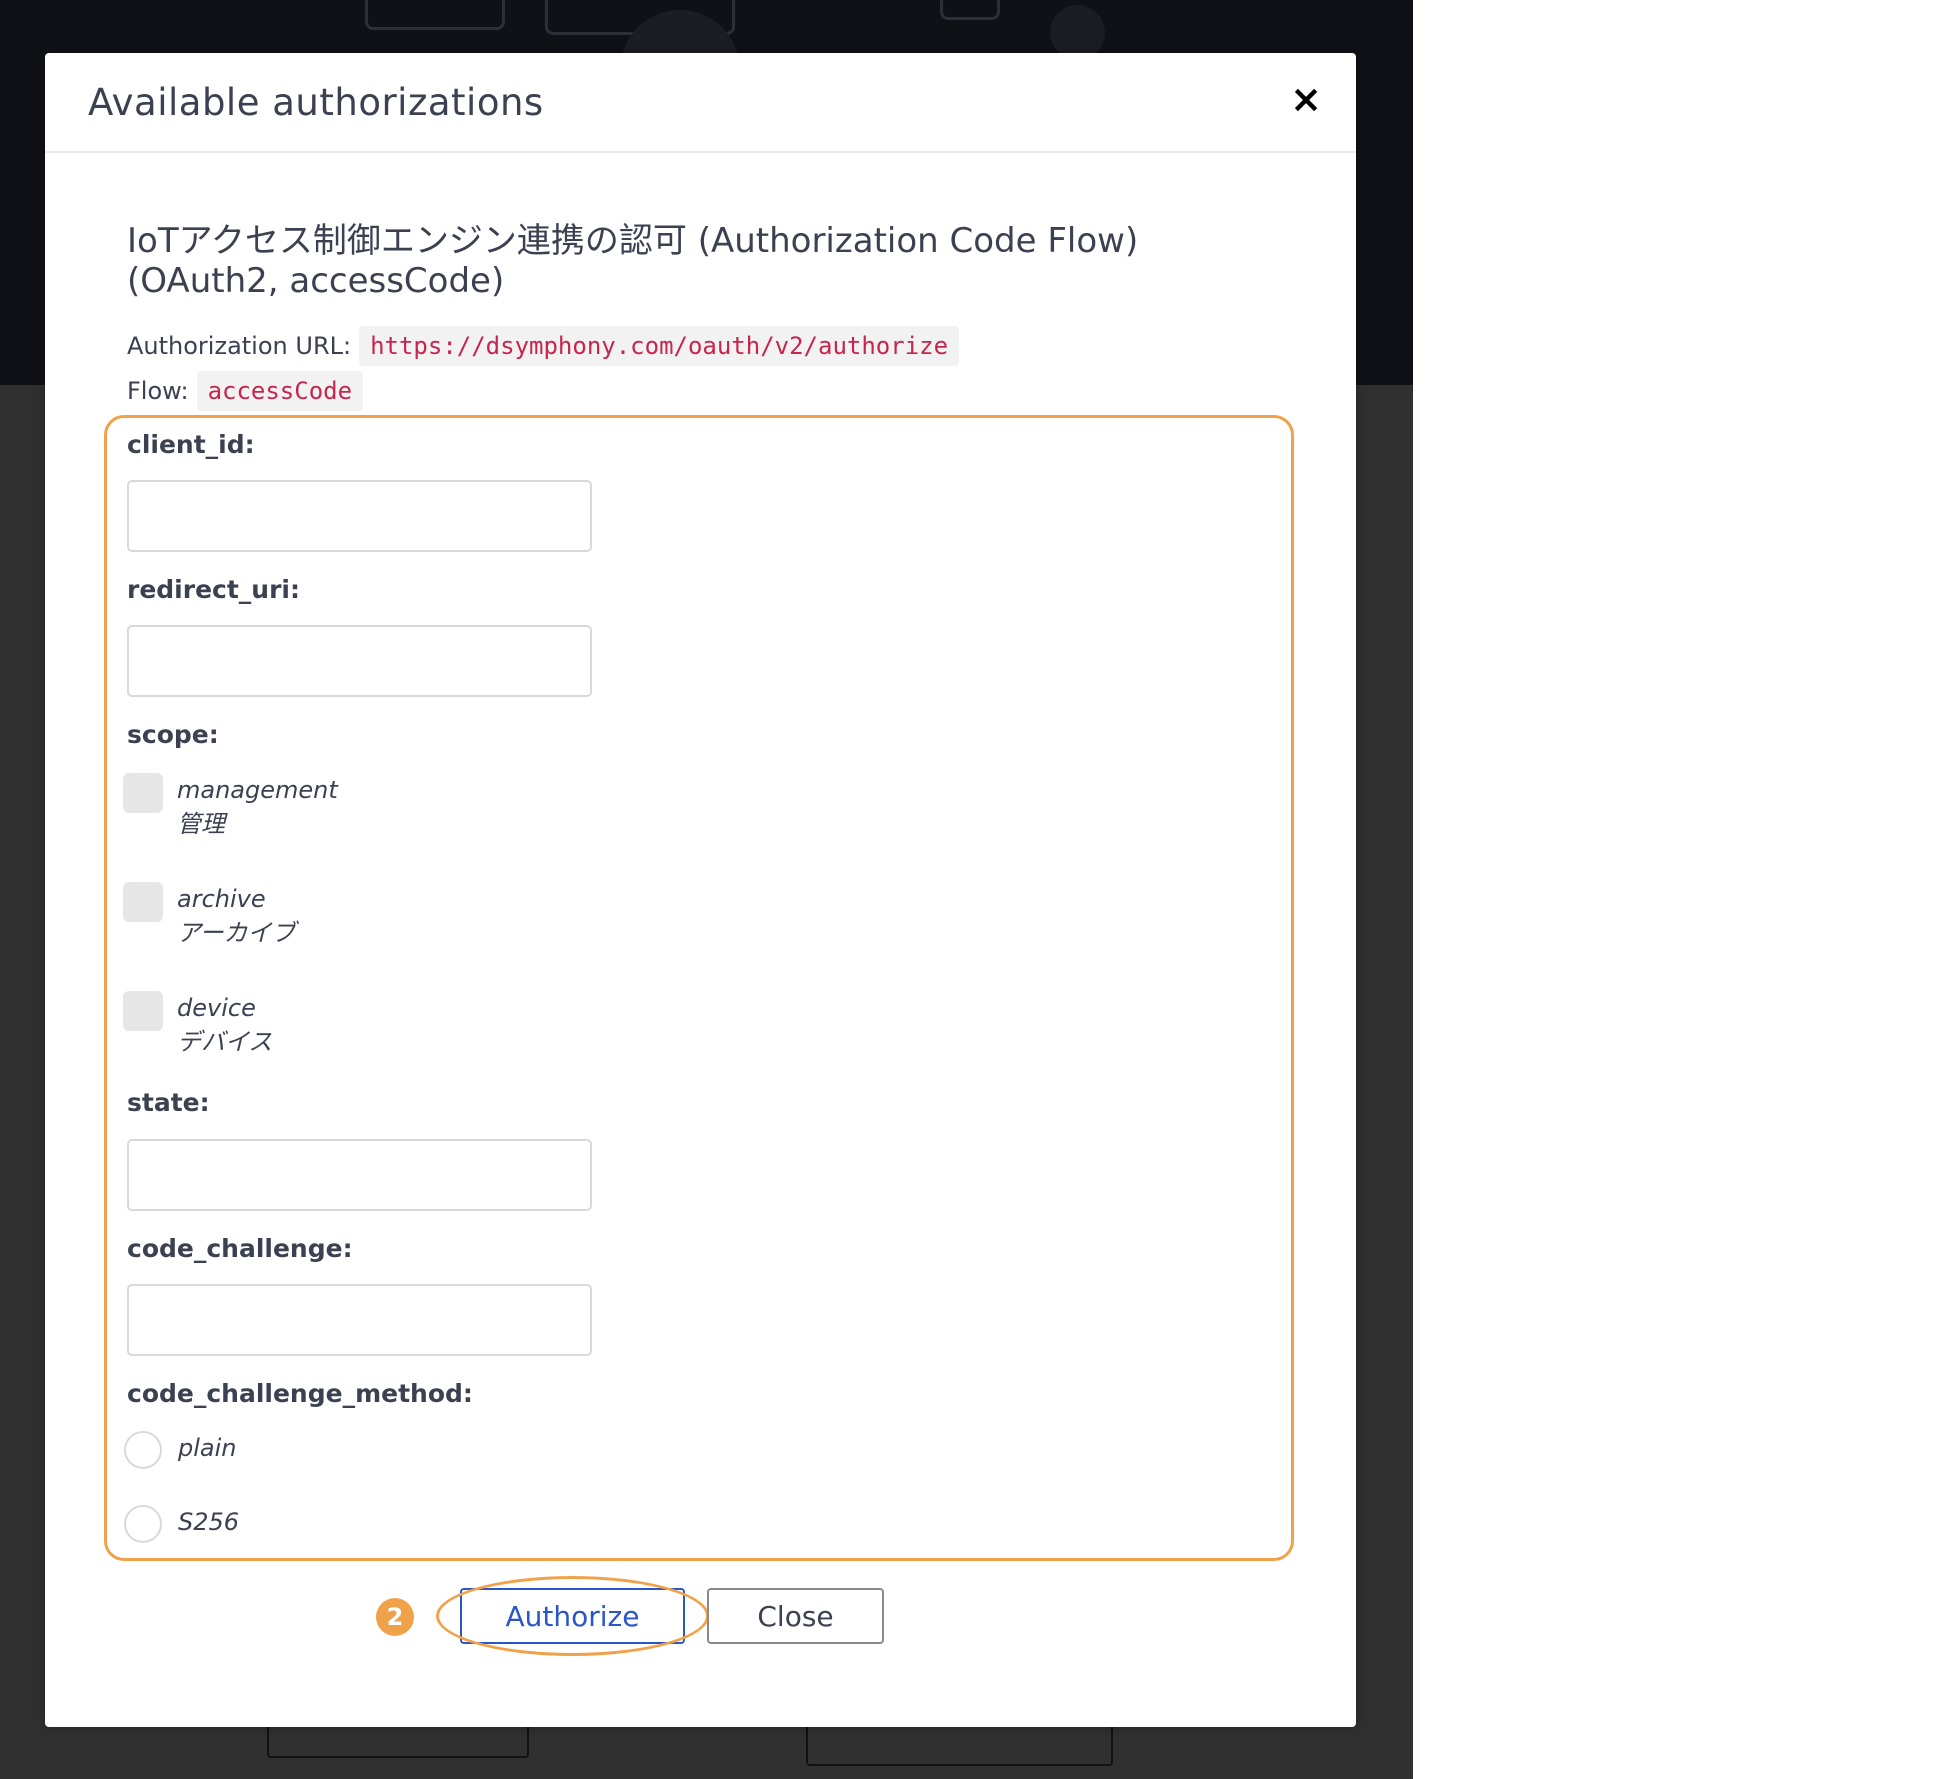 This screenshot has height=1779, width=1957. What do you see at coordinates (207, 1448) in the screenshot?
I see `radio-label: plain` at bounding box center [207, 1448].